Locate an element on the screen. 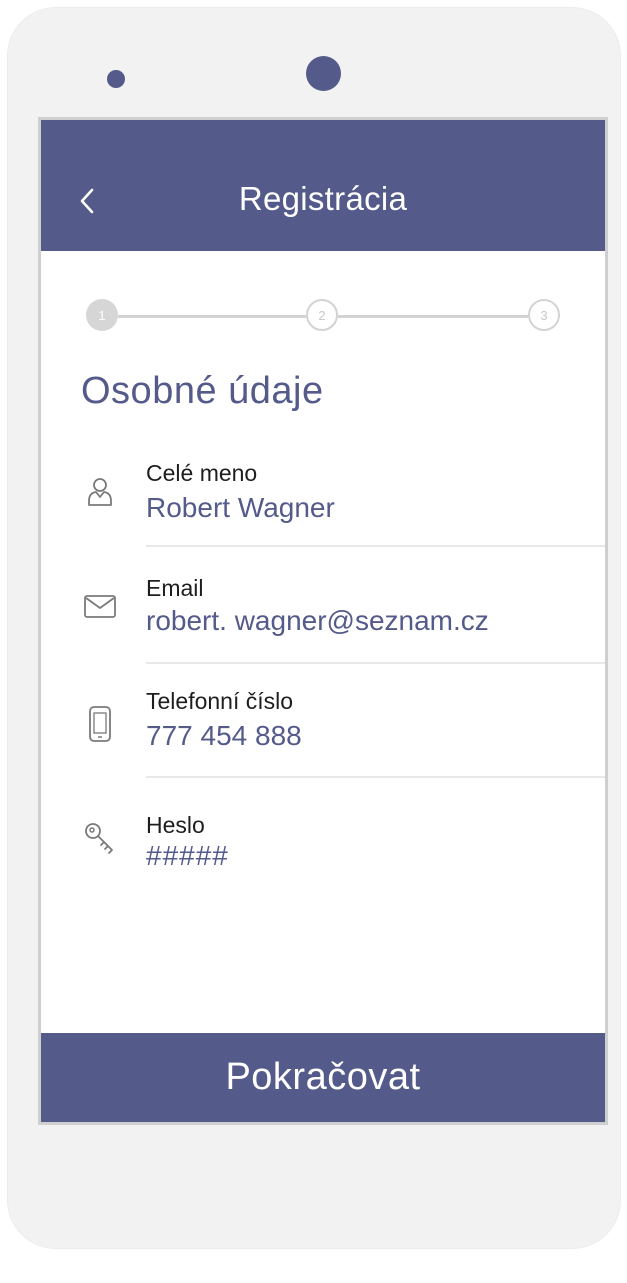  step-3: 3 is located at coordinates (544, 315).